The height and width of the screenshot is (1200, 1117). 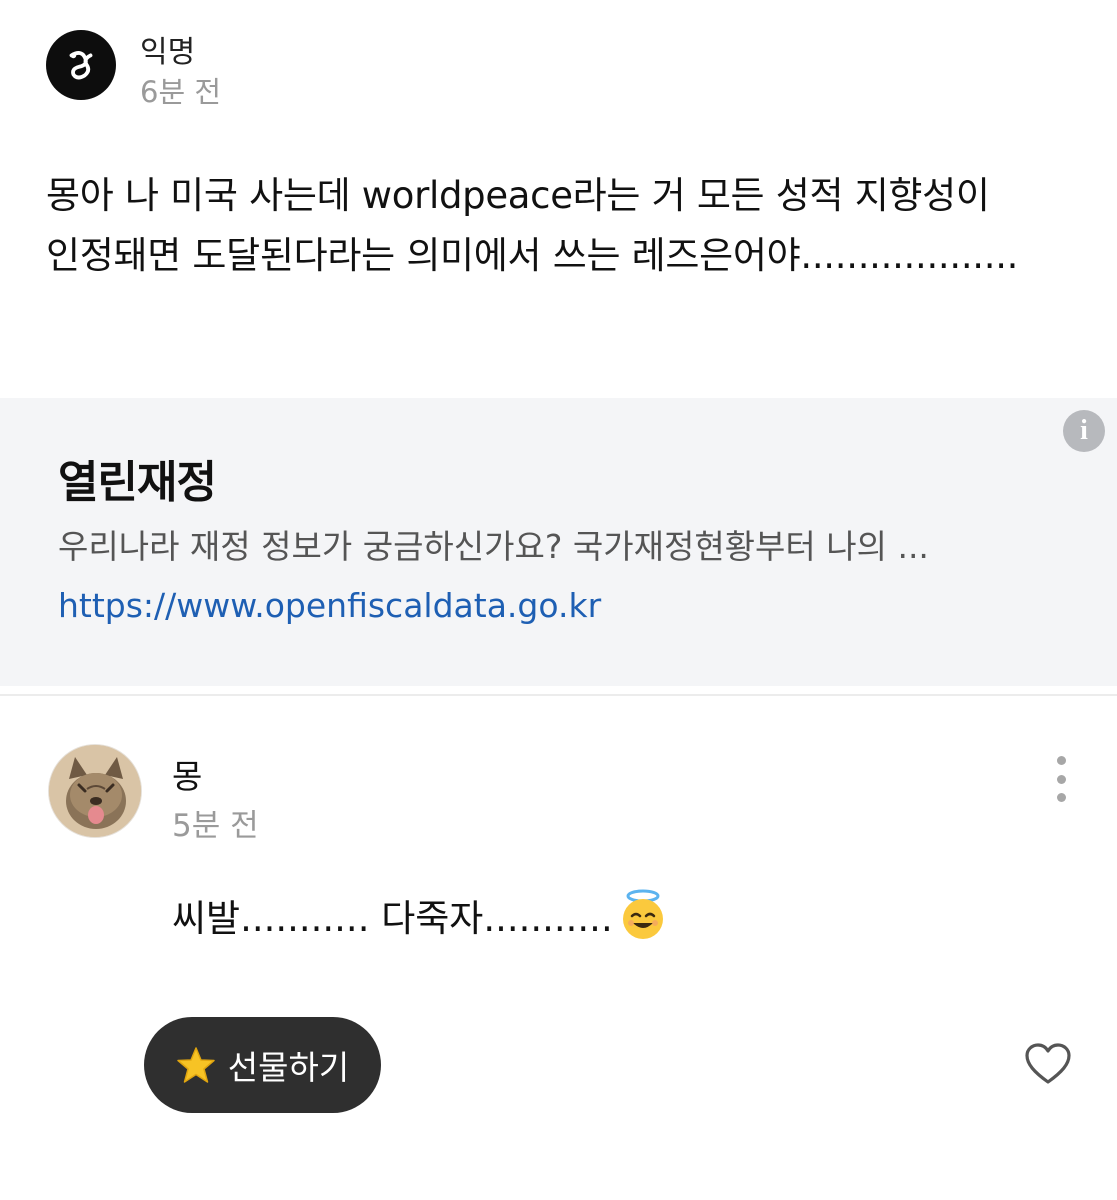 I want to click on comment-time: 5분 전, so click(x=215, y=826).